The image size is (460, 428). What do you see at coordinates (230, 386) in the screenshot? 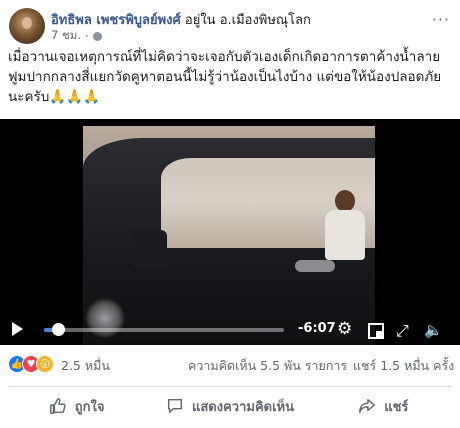
I see `divider` at bounding box center [230, 386].